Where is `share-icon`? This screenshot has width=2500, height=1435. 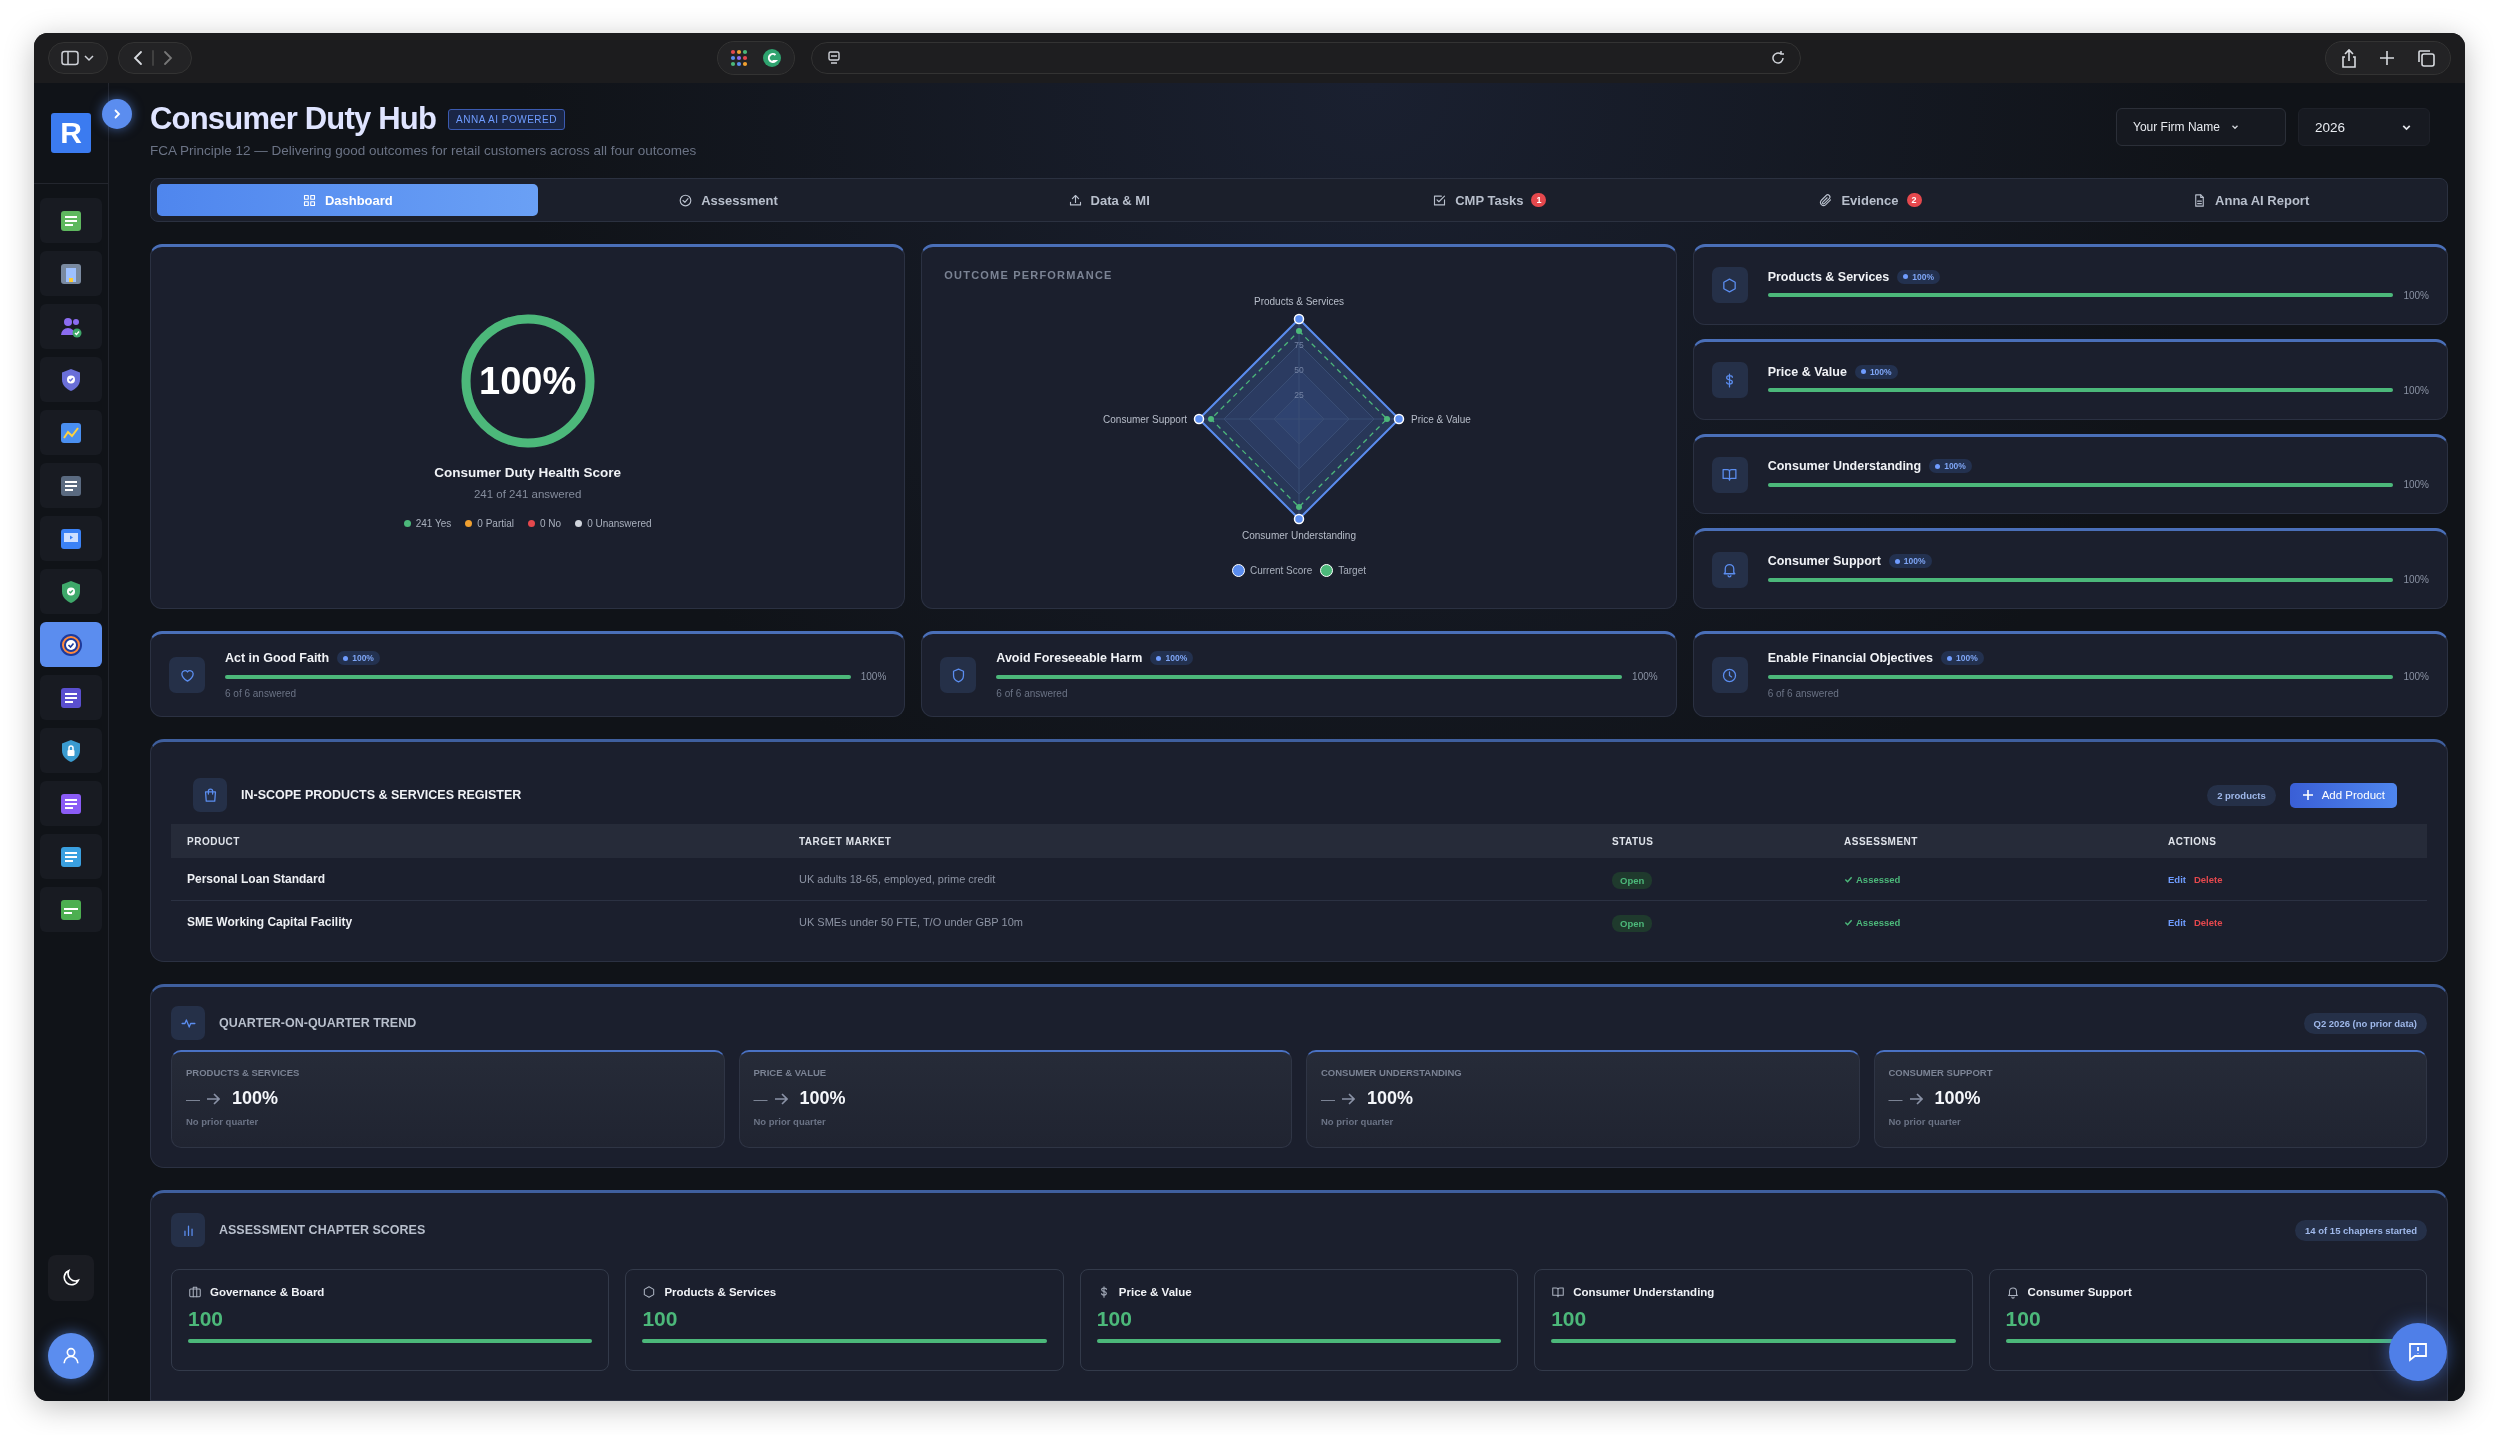 share-icon is located at coordinates (2349, 58).